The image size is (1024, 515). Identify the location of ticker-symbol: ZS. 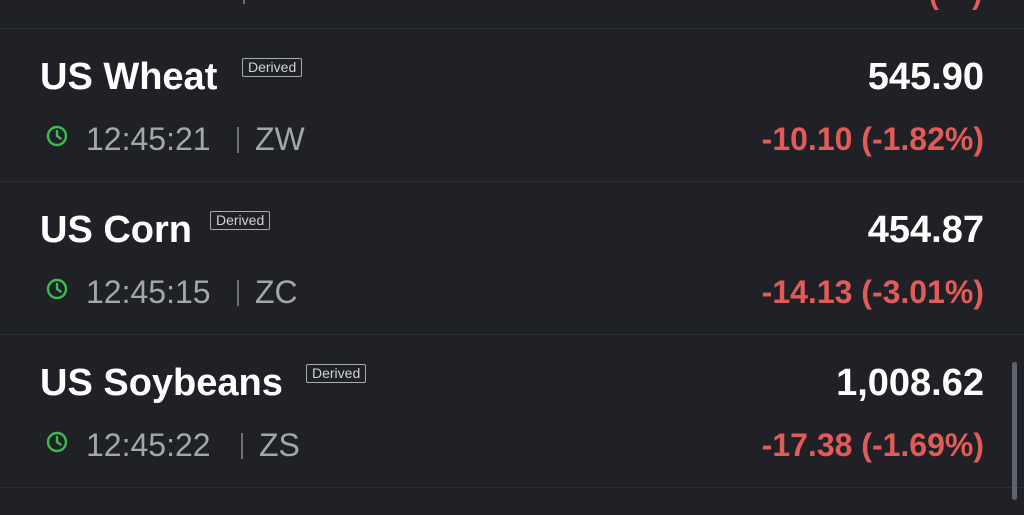
(279, 445).